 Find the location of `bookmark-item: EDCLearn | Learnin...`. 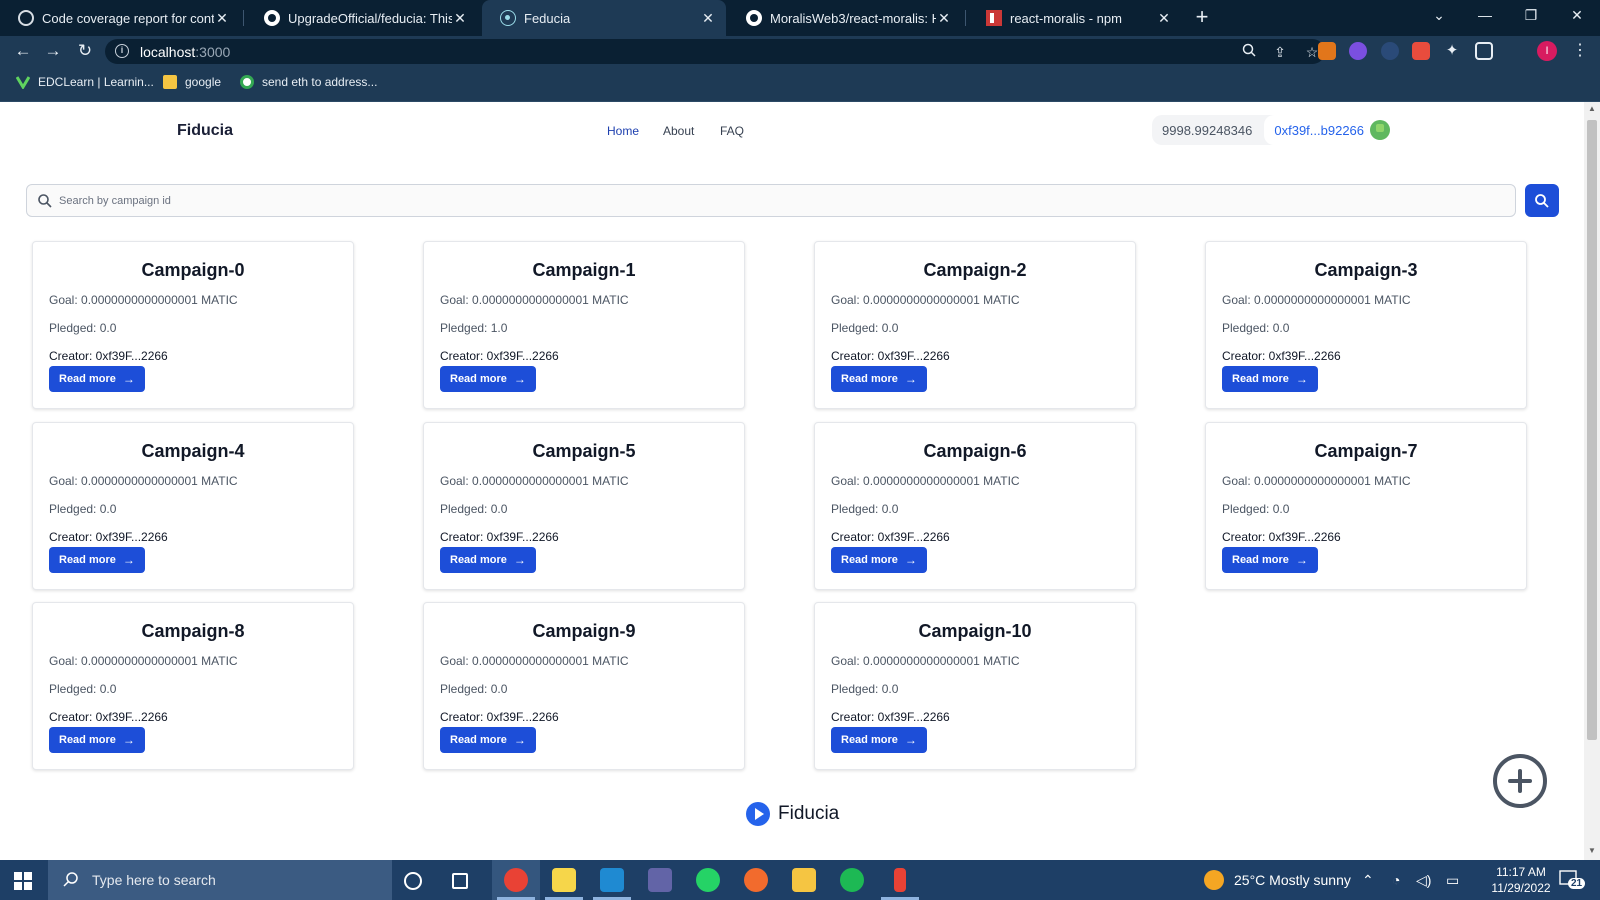

bookmark-item: EDCLearn | Learnin... is located at coordinates (85, 82).